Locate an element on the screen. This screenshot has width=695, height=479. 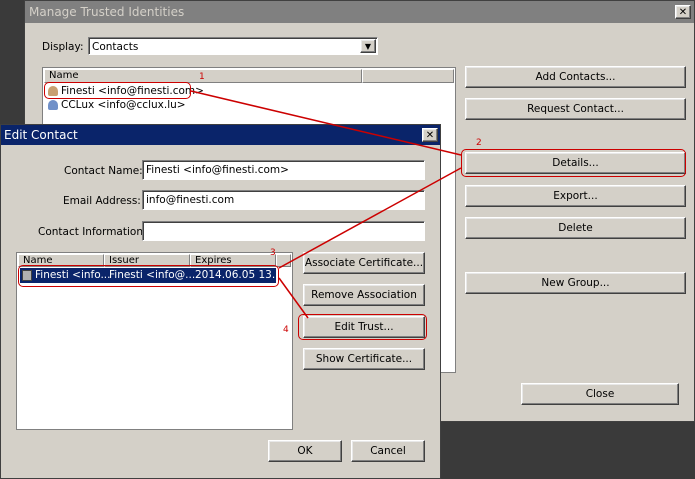
arrow-details-to-cert is located at coordinates (370, 218).